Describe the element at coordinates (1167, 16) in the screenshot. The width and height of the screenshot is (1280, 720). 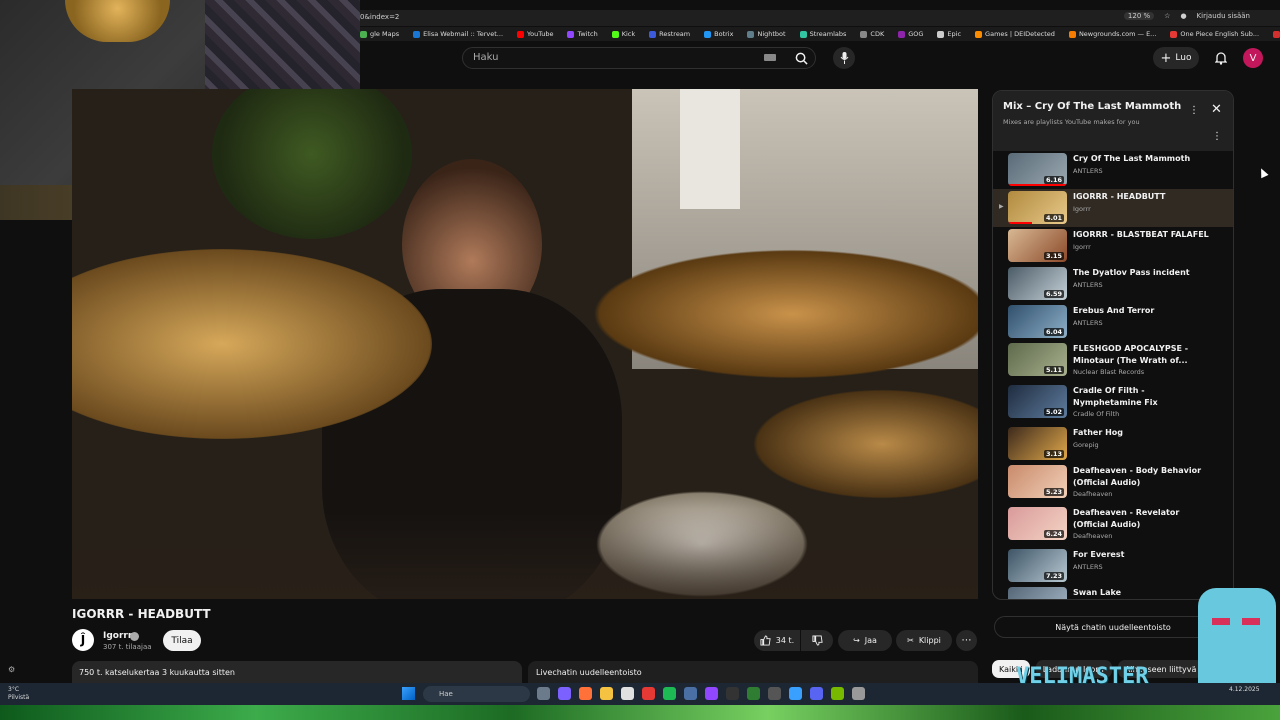
I see `star-icon: ☆` at that location.